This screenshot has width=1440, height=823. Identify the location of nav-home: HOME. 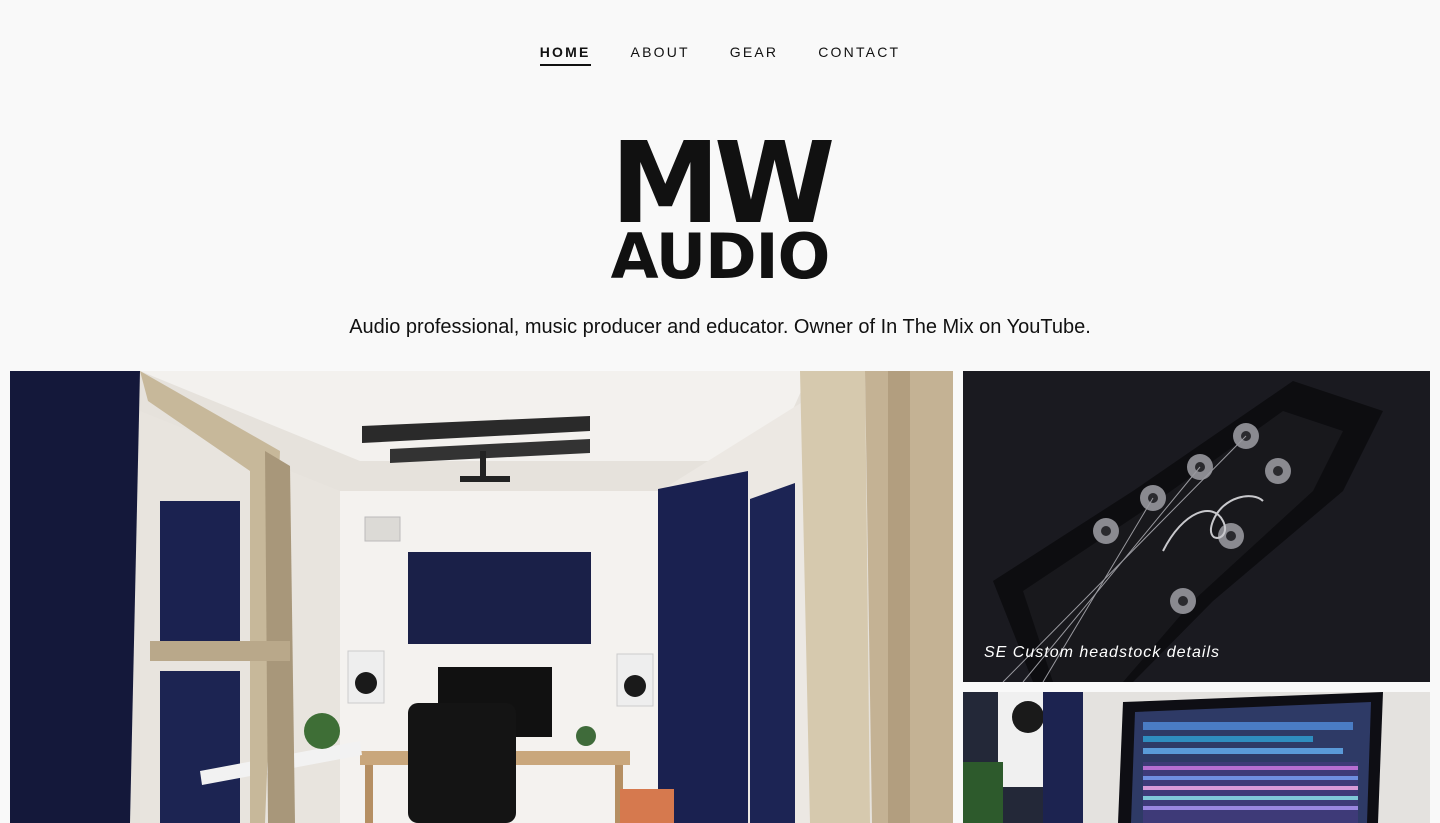
(565, 55).